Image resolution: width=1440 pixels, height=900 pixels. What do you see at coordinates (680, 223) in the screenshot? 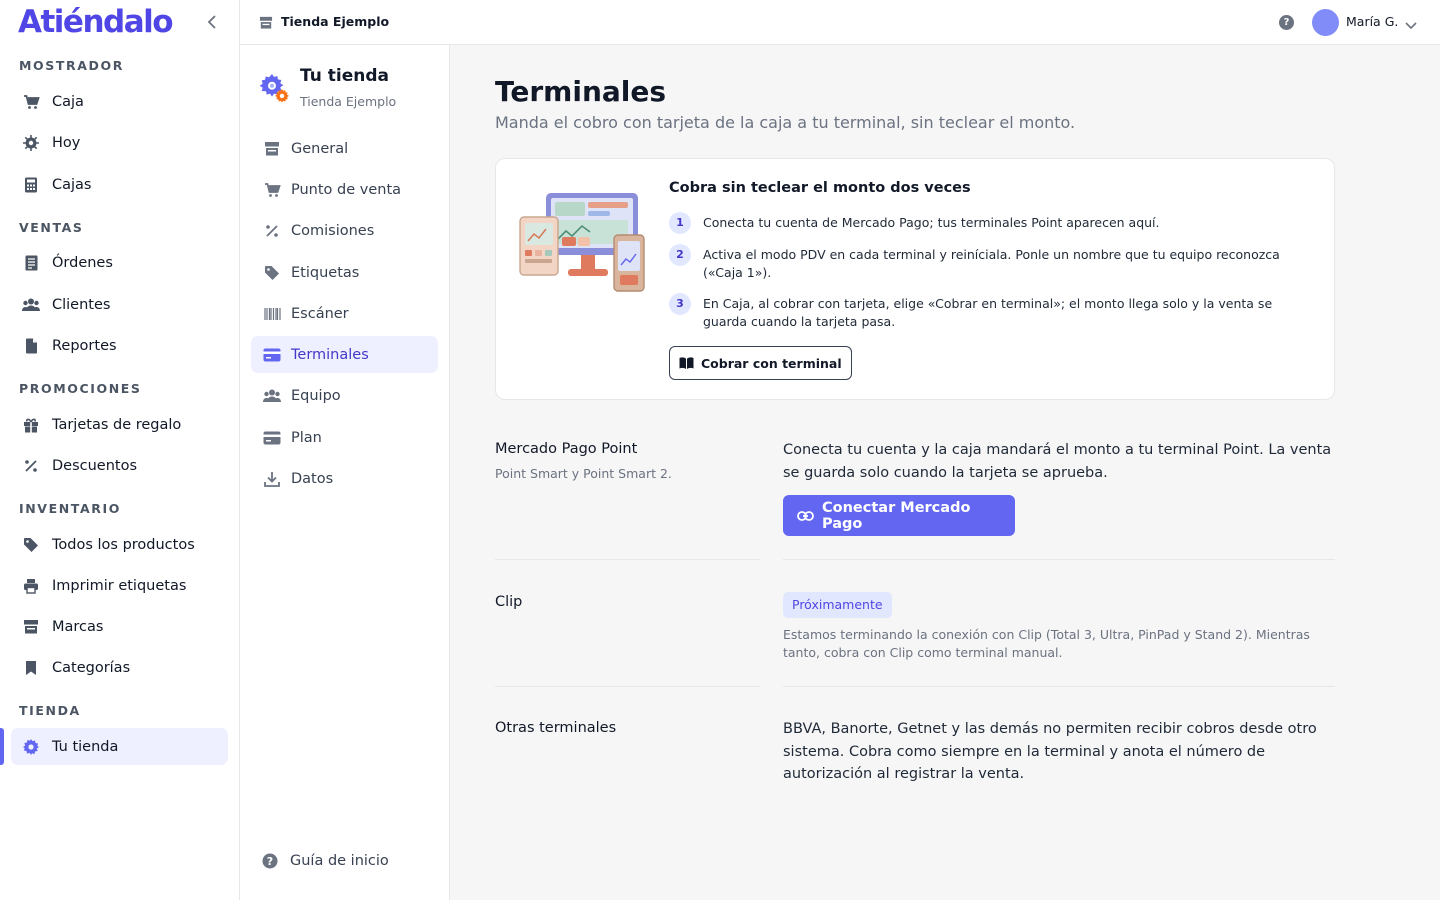
I see `step-number: 1` at bounding box center [680, 223].